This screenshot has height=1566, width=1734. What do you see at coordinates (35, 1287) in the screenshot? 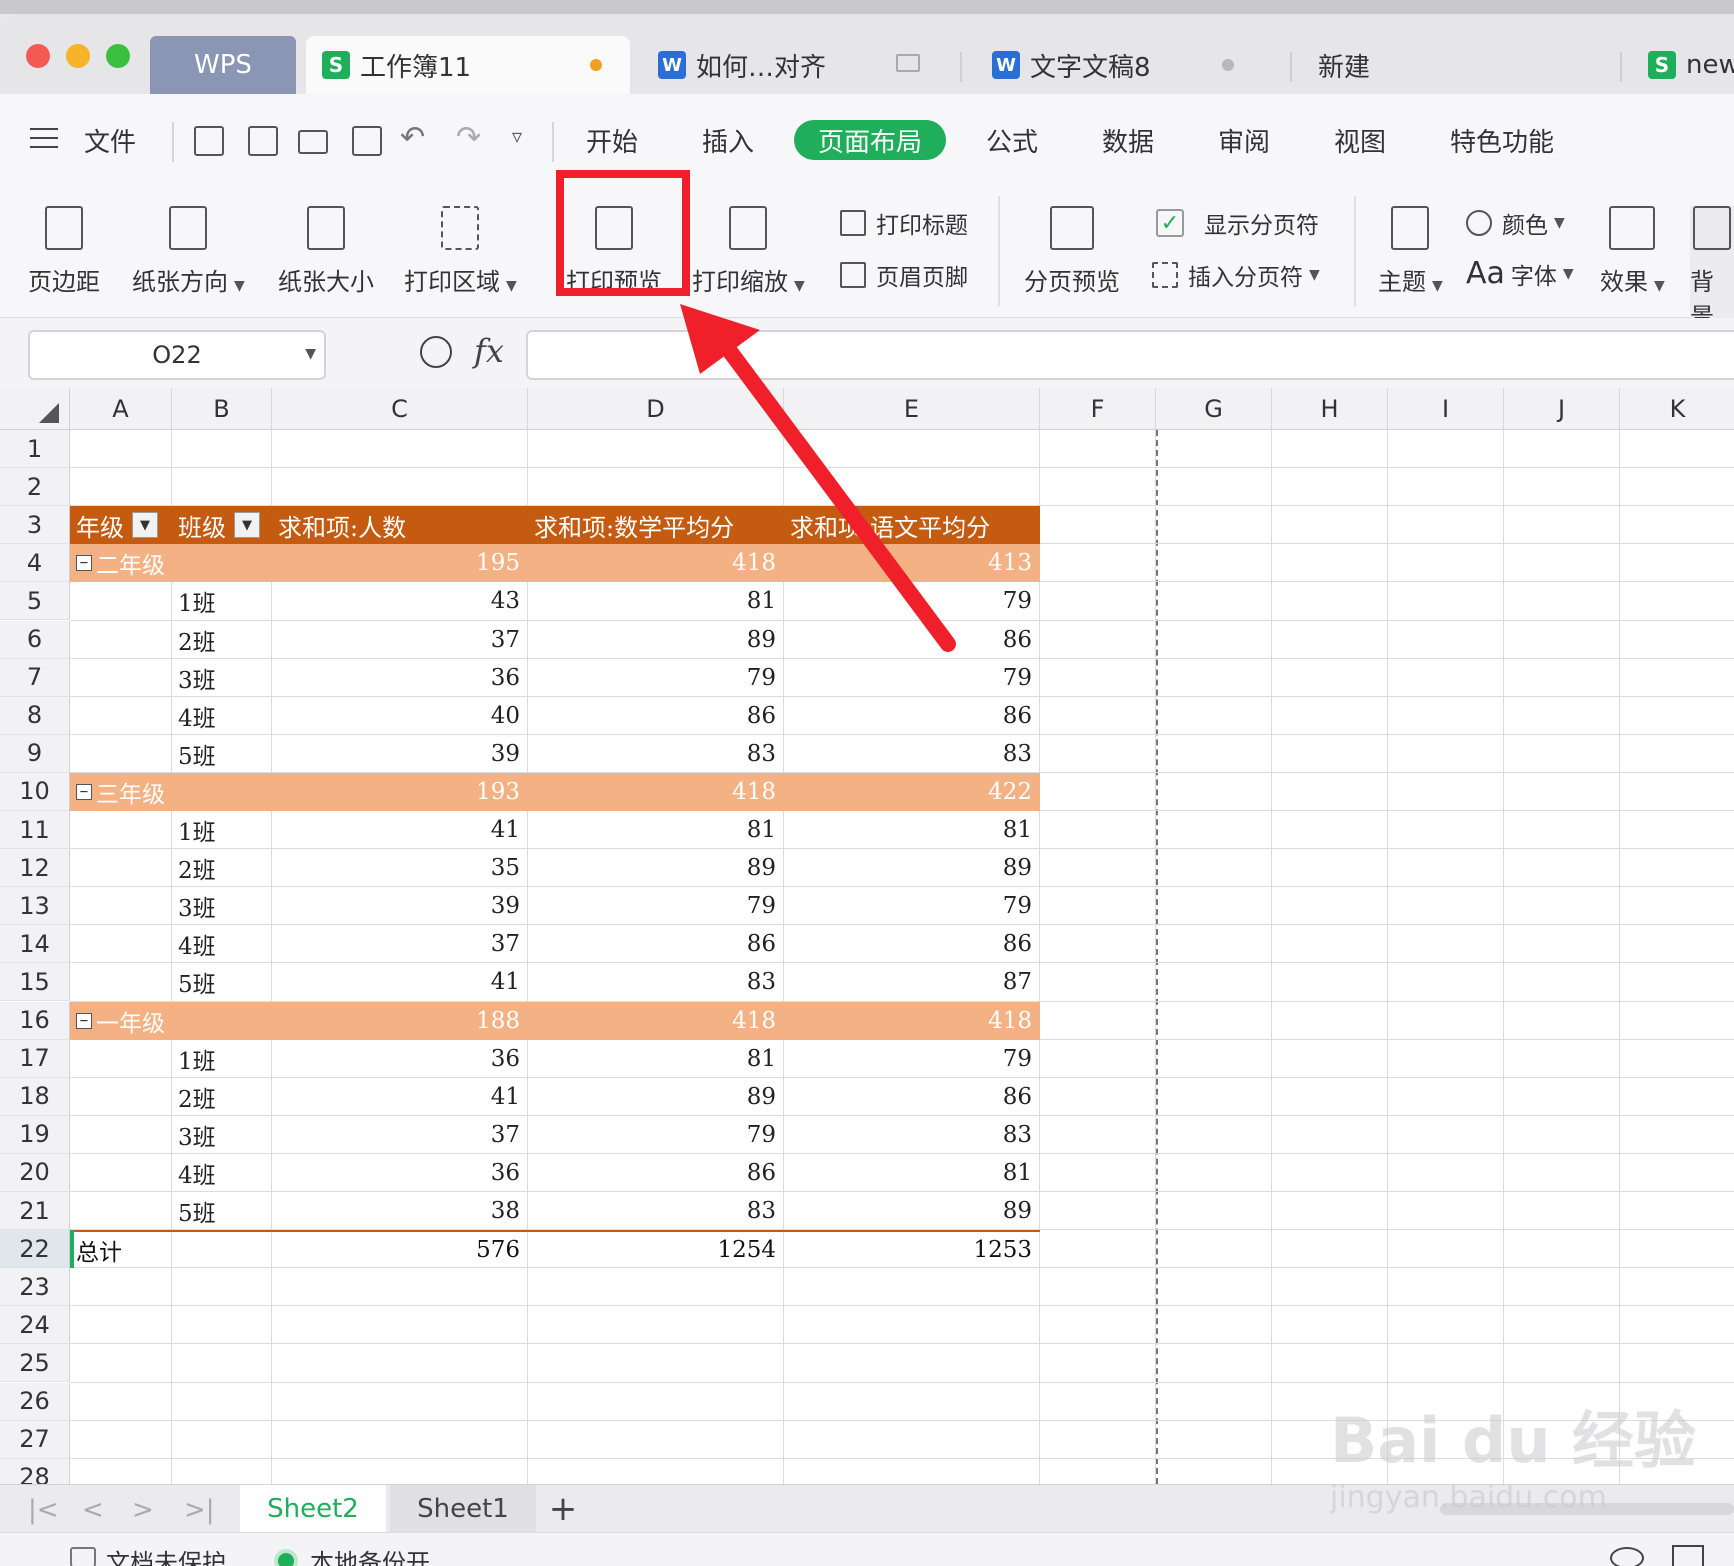
I see `row-header-23: 23` at bounding box center [35, 1287].